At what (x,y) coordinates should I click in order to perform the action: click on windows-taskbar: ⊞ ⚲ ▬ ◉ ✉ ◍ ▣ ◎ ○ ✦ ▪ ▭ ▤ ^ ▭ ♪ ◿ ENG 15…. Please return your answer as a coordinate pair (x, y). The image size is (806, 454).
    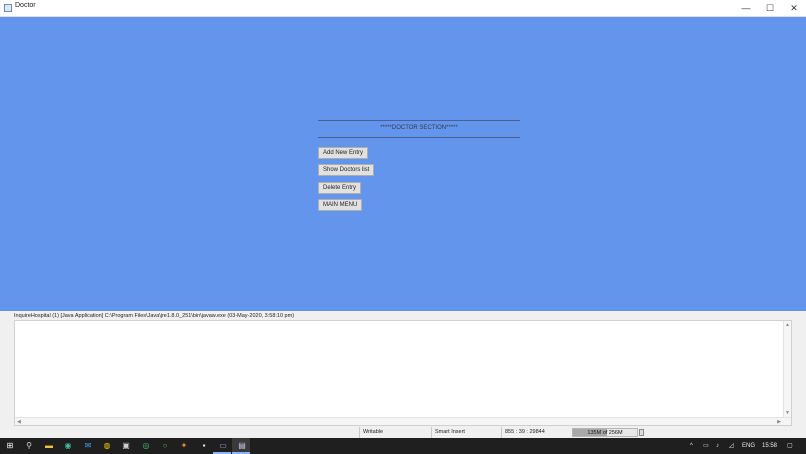
    Looking at the image, I should click on (403, 446).